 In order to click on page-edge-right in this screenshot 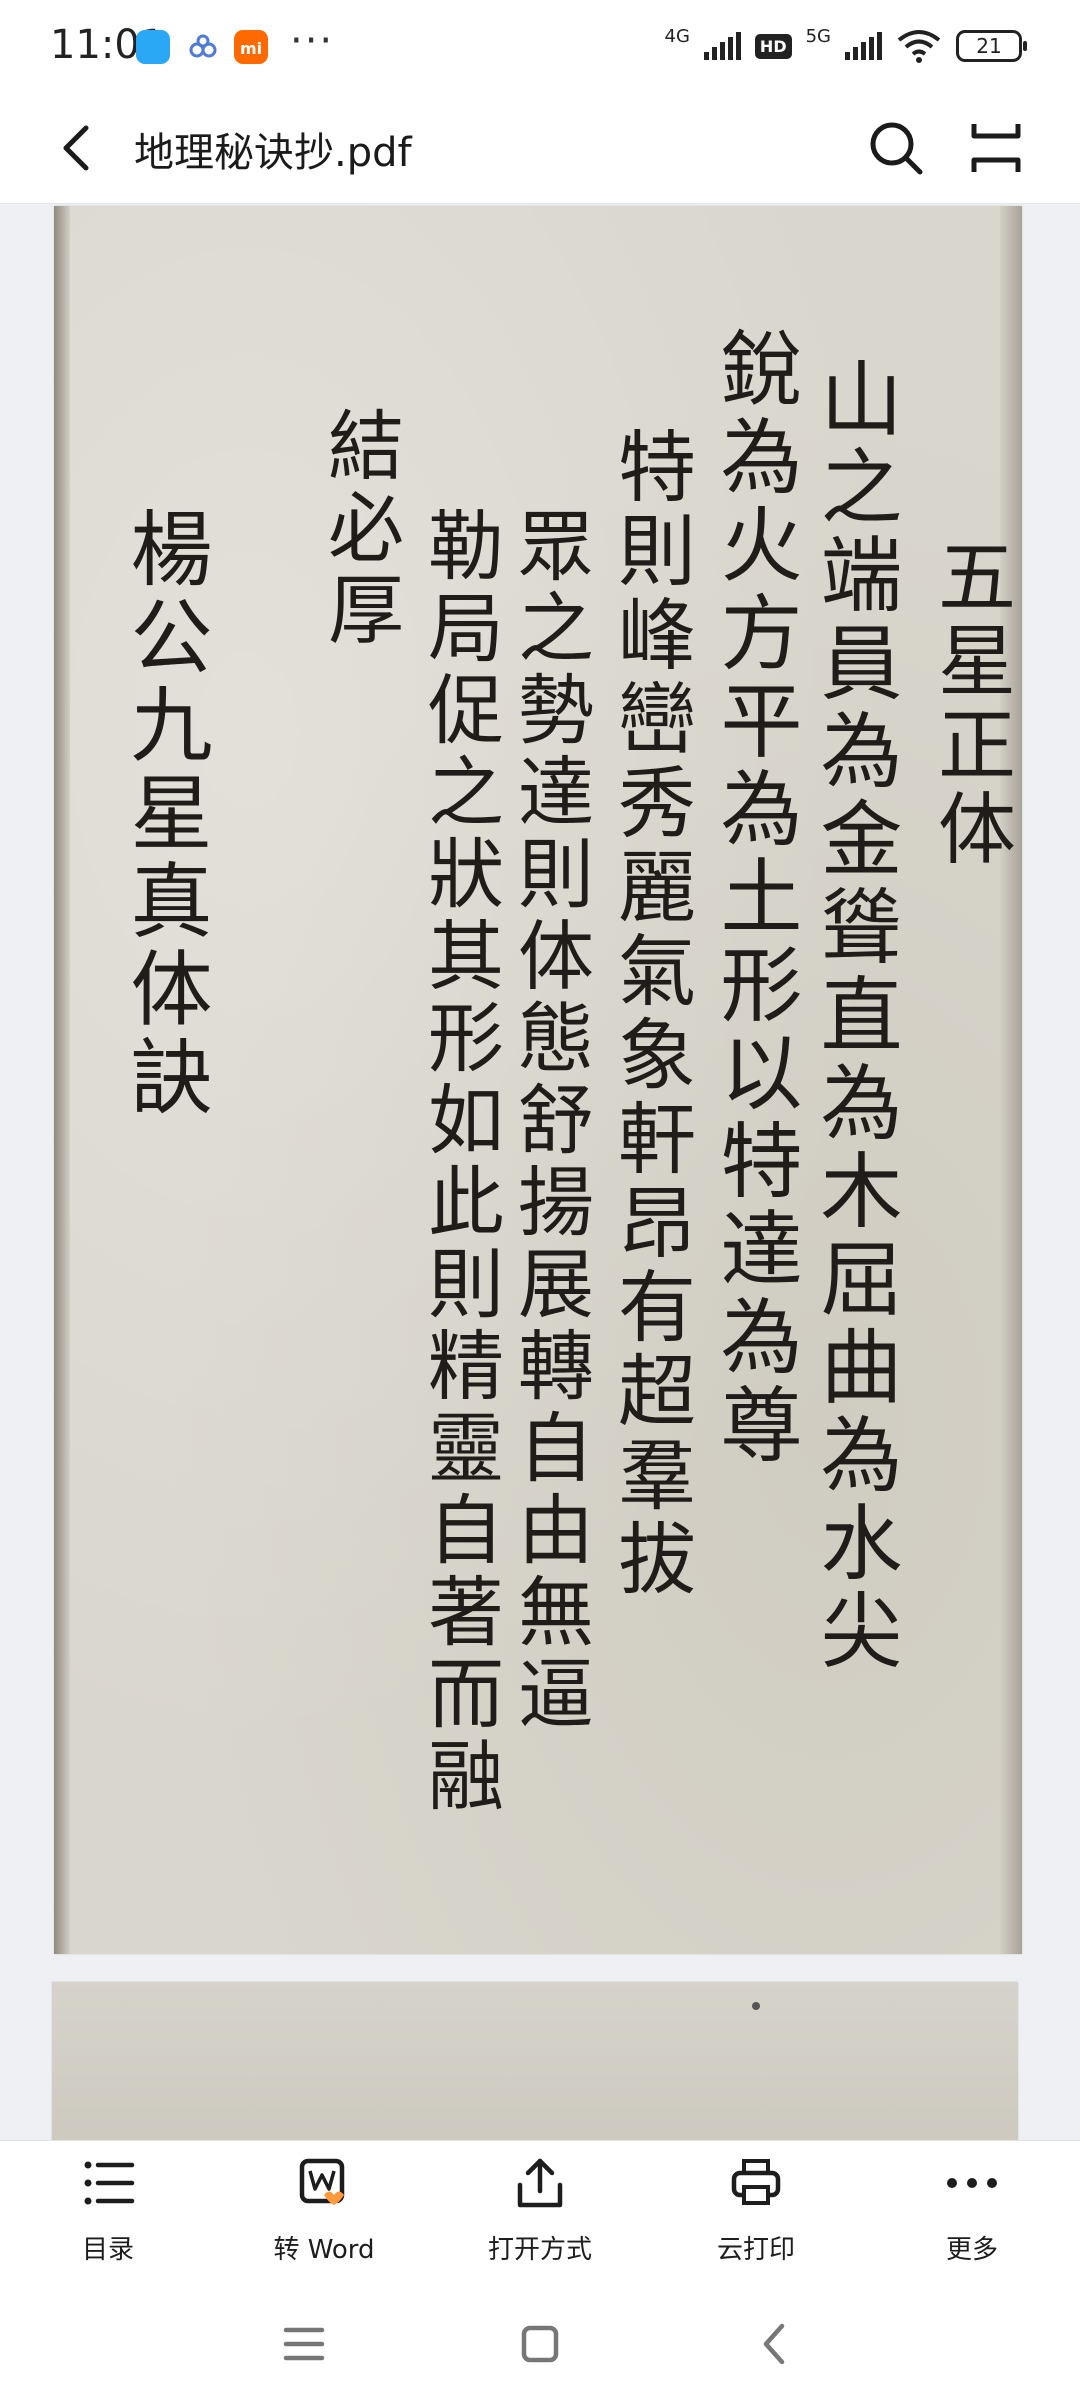, I will do `click(1011, 1080)`.